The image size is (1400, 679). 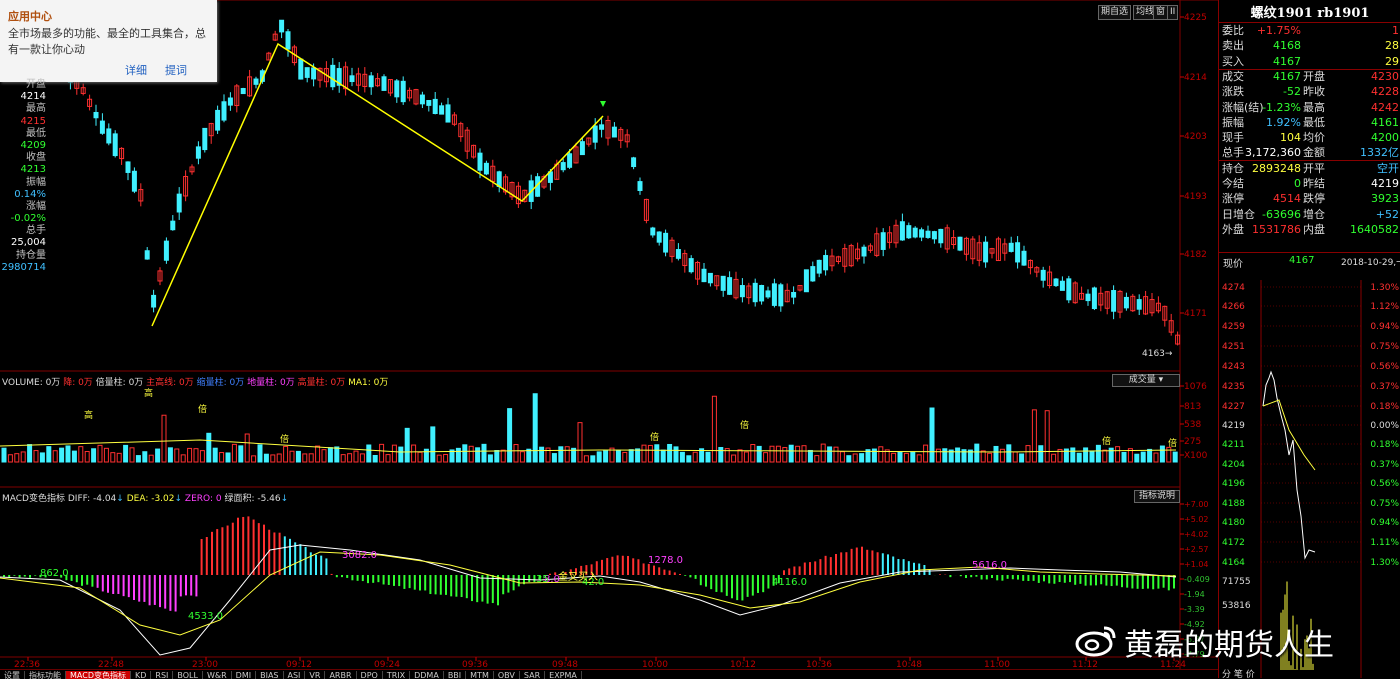 What do you see at coordinates (36, 231) in the screenshot?
I see `infobox-item: 总手` at bounding box center [36, 231].